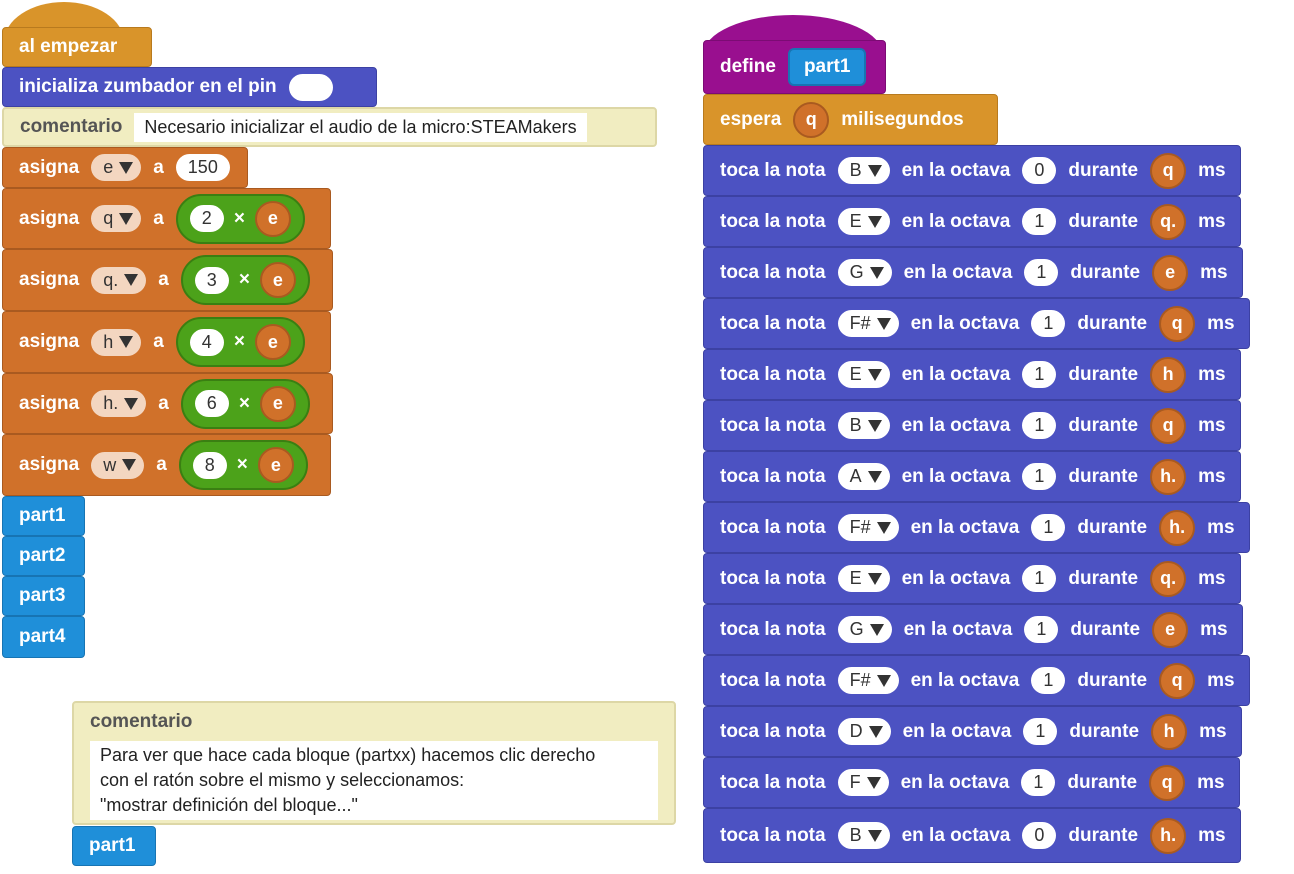 Image resolution: width=1294 pixels, height=874 pixels. Describe the element at coordinates (189, 87) in the screenshot. I see `init-buzzer-block: inicializa zumbador en el pin` at that location.